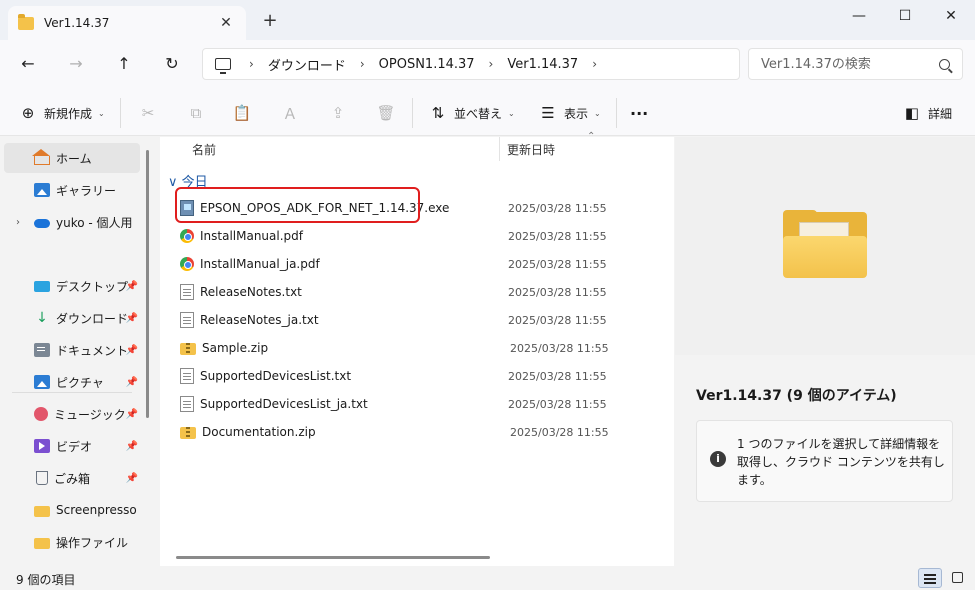  What do you see at coordinates (912, 113) in the screenshot?
I see `details-pane-icon: ◧` at bounding box center [912, 113].